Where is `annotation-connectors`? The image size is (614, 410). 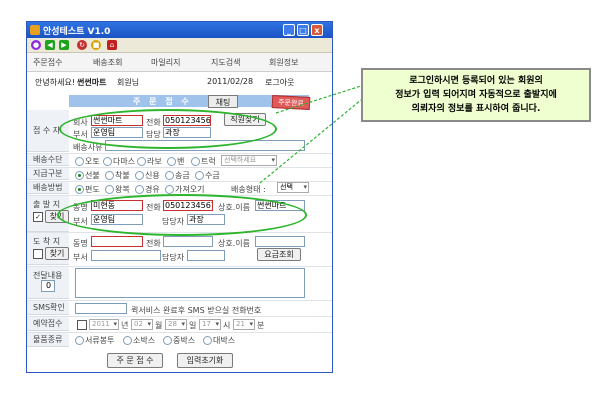
annotation-connectors is located at coordinates (310, 134).